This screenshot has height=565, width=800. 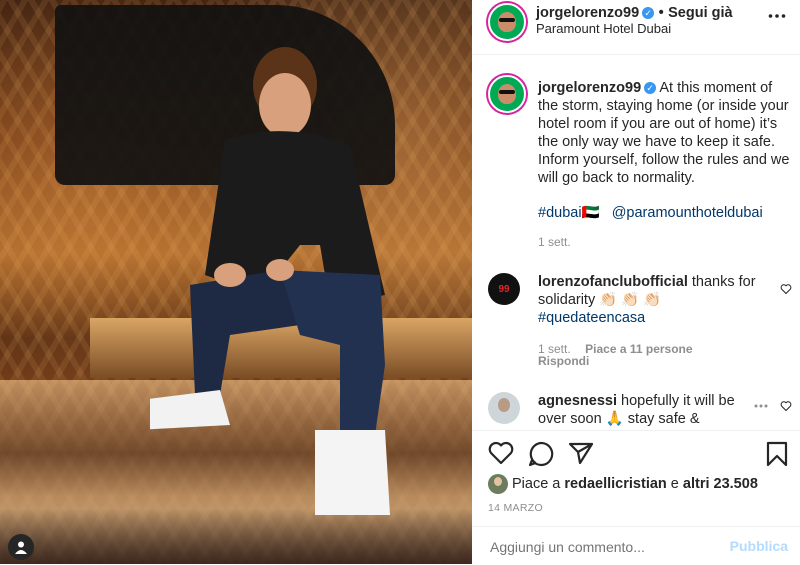 I want to click on comment-username: lorenzofanclubofficial, so click(x=613, y=282).